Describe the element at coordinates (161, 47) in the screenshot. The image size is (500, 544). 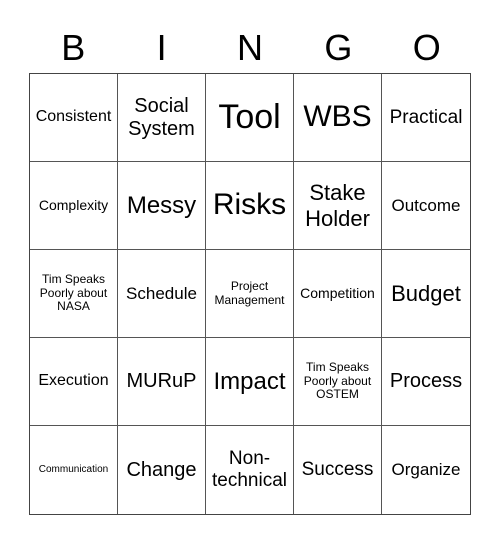
I see `header-letter-i: I` at that location.